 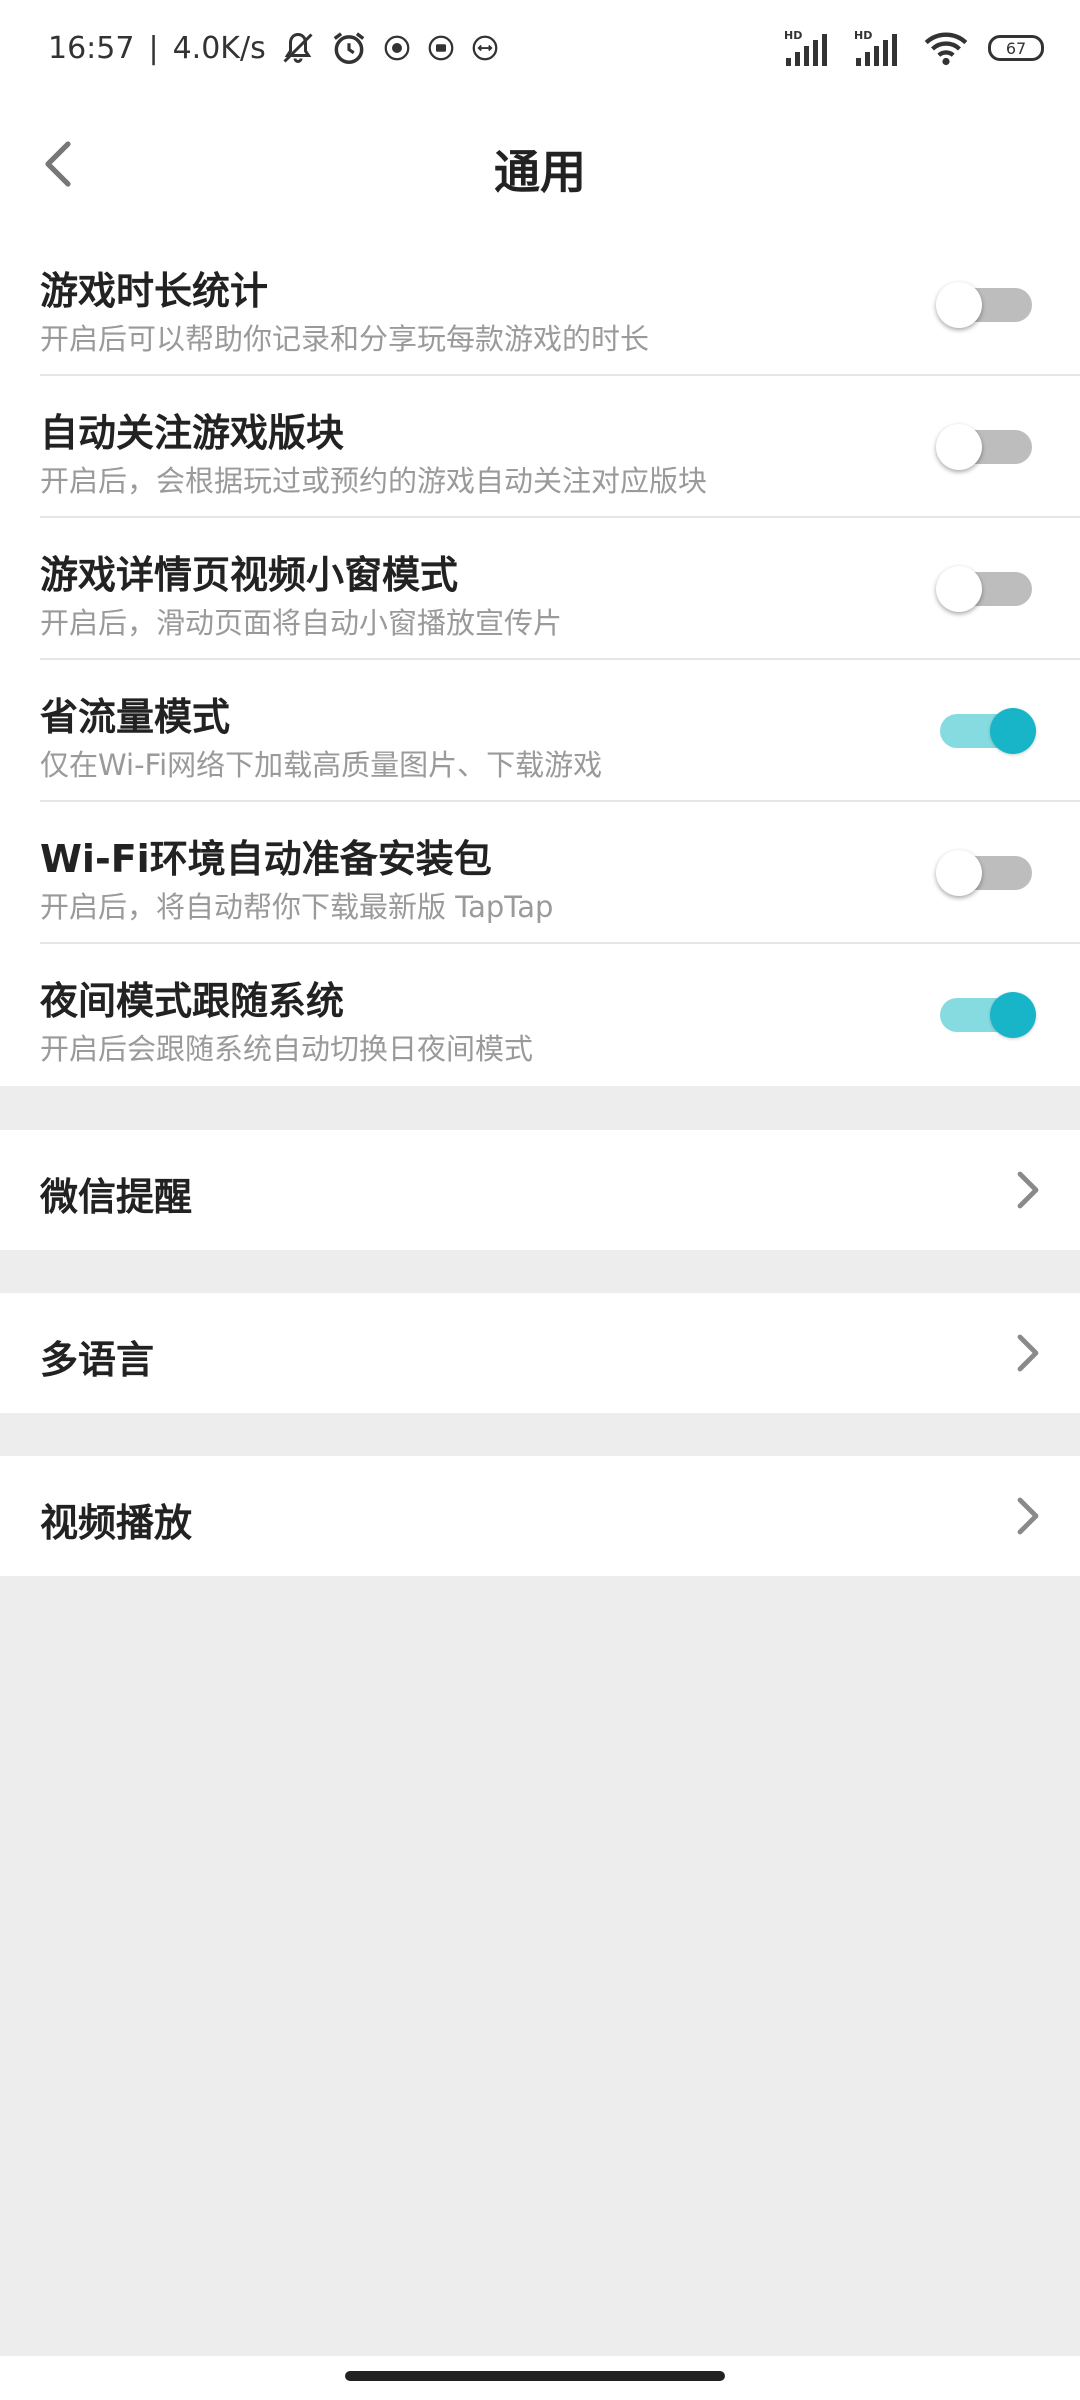 I want to click on nav-label: 视频播放, so click(x=116, y=1523).